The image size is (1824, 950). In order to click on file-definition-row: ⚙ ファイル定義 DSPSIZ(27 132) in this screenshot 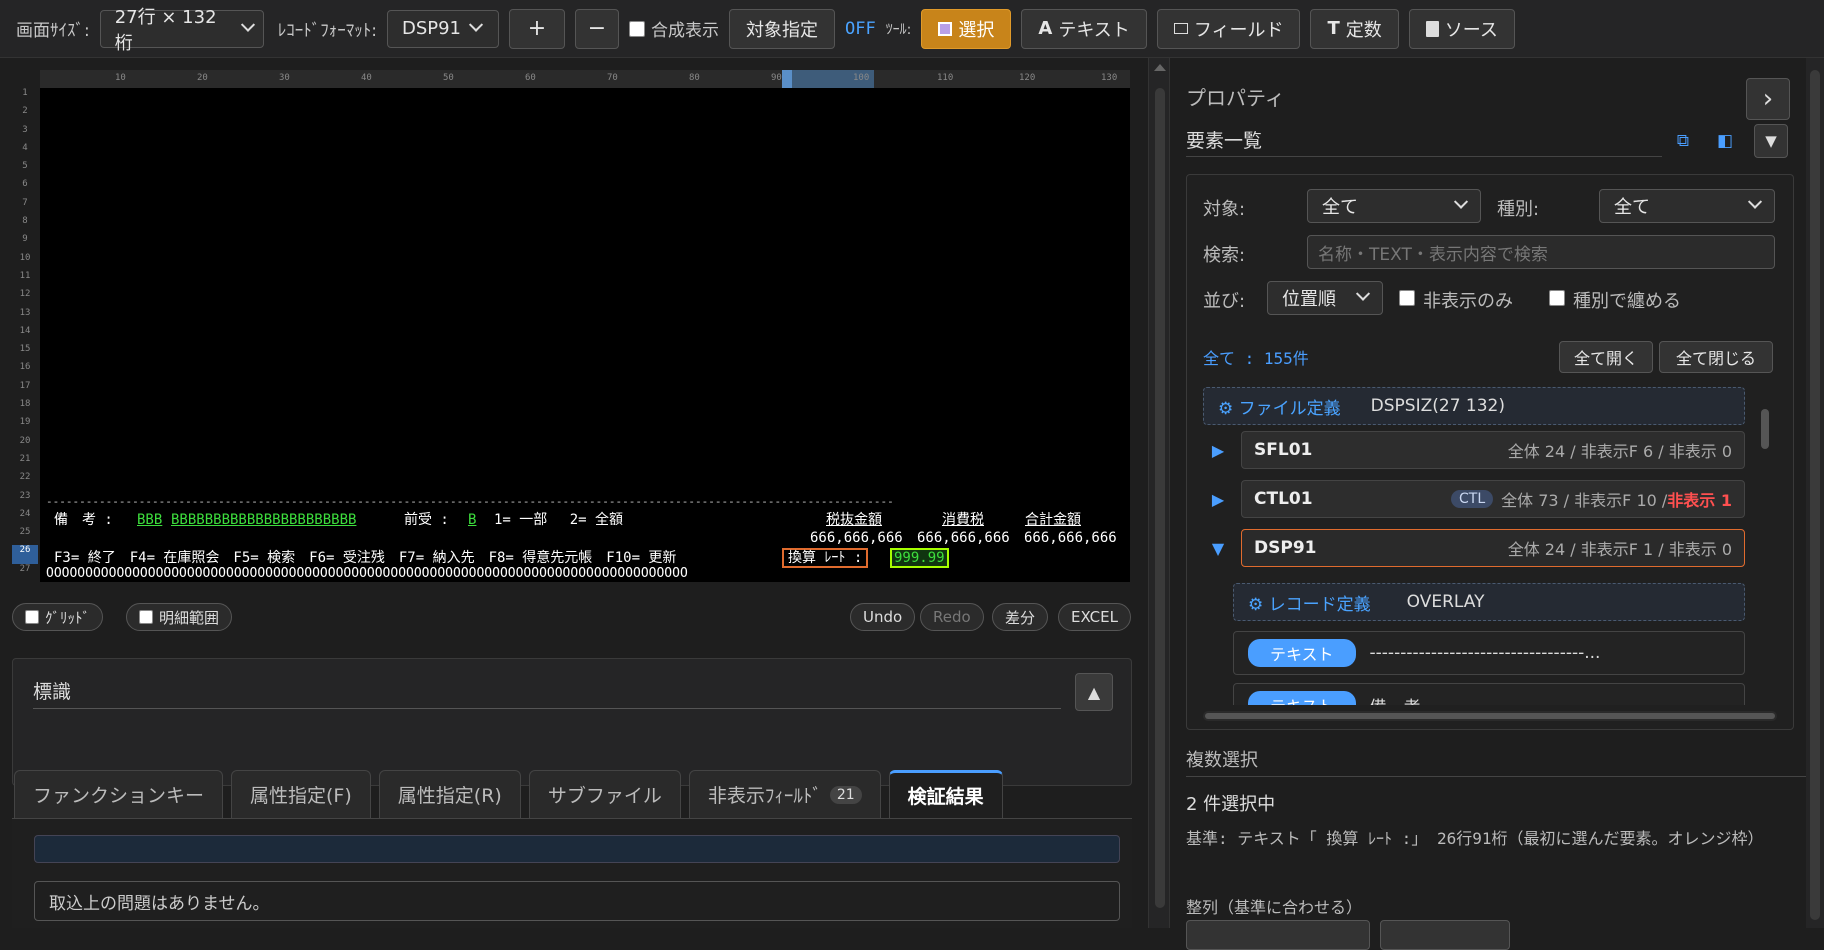, I will do `click(1474, 406)`.